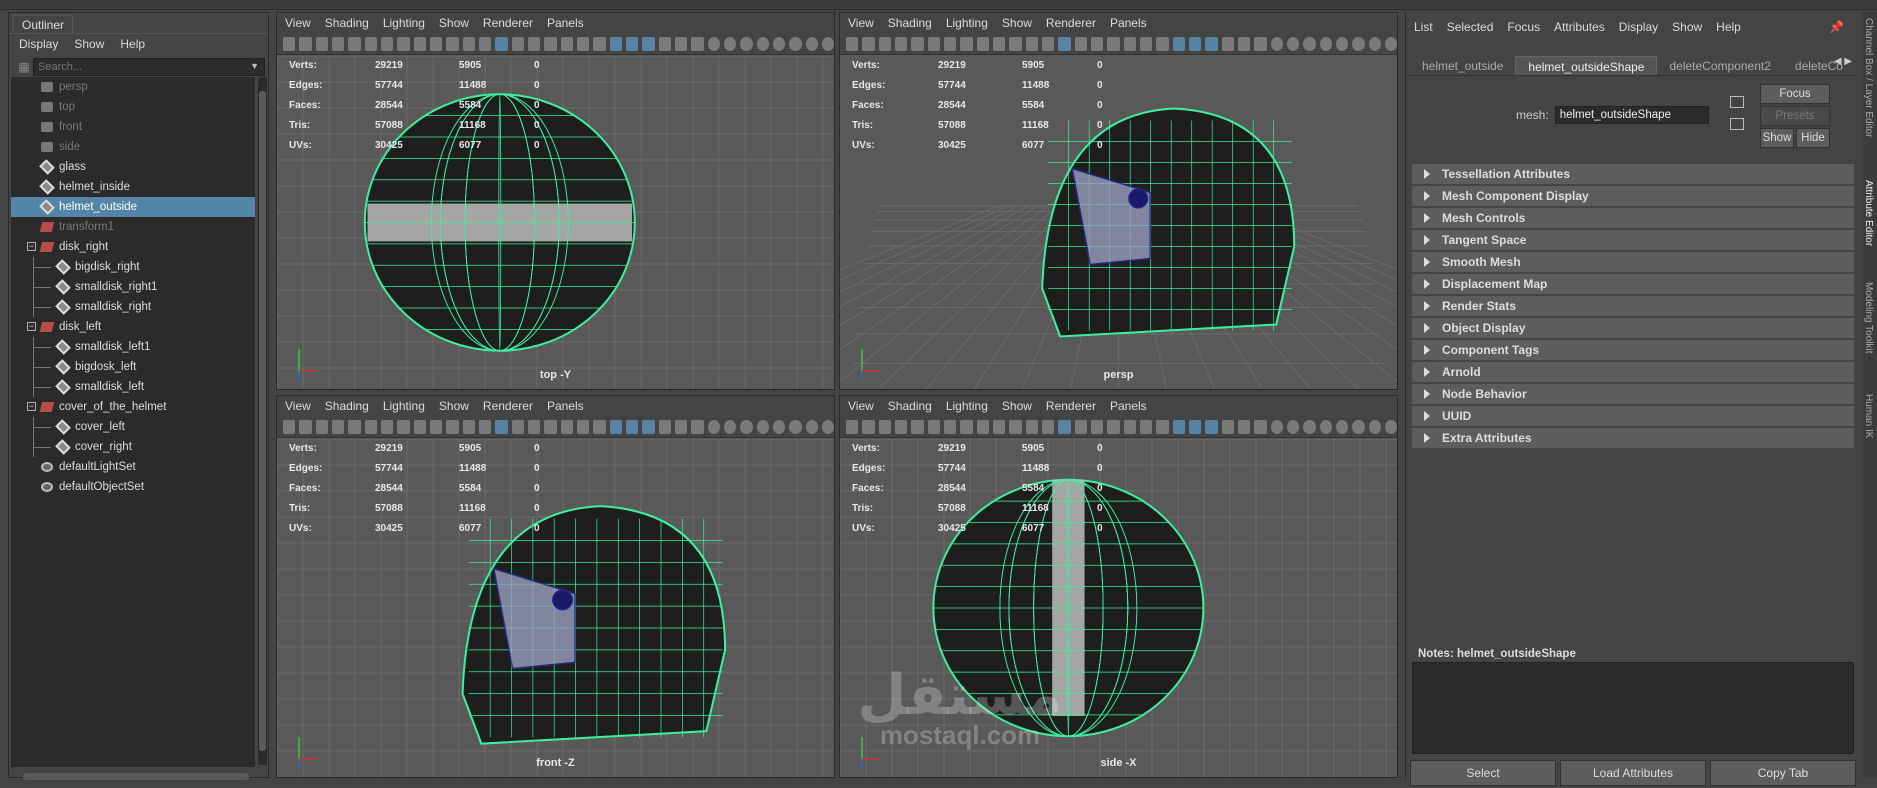 This screenshot has width=1877, height=788. I want to click on ae-menu-display: Display, so click(1638, 27).